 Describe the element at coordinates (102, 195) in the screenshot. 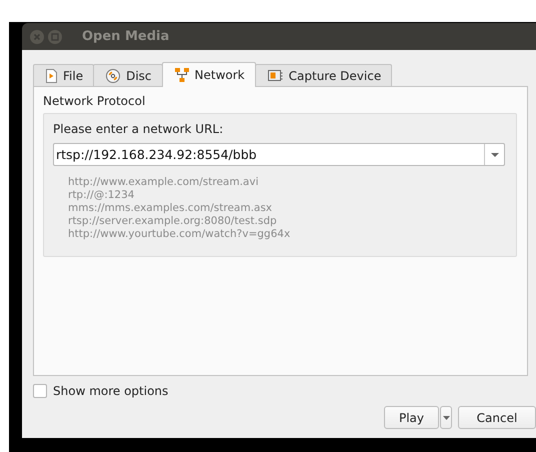

I see `example-url: rtp://@:1234` at that location.